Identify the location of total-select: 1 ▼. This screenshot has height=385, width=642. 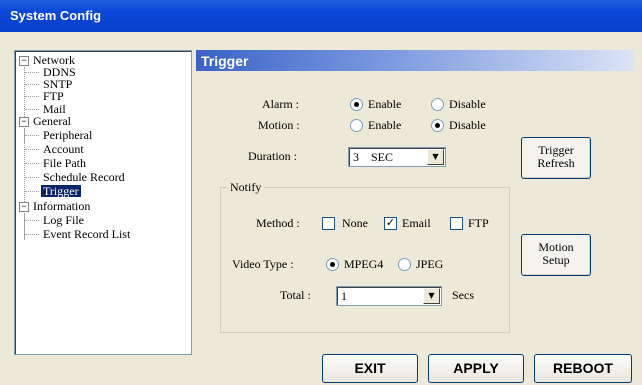
(389, 296).